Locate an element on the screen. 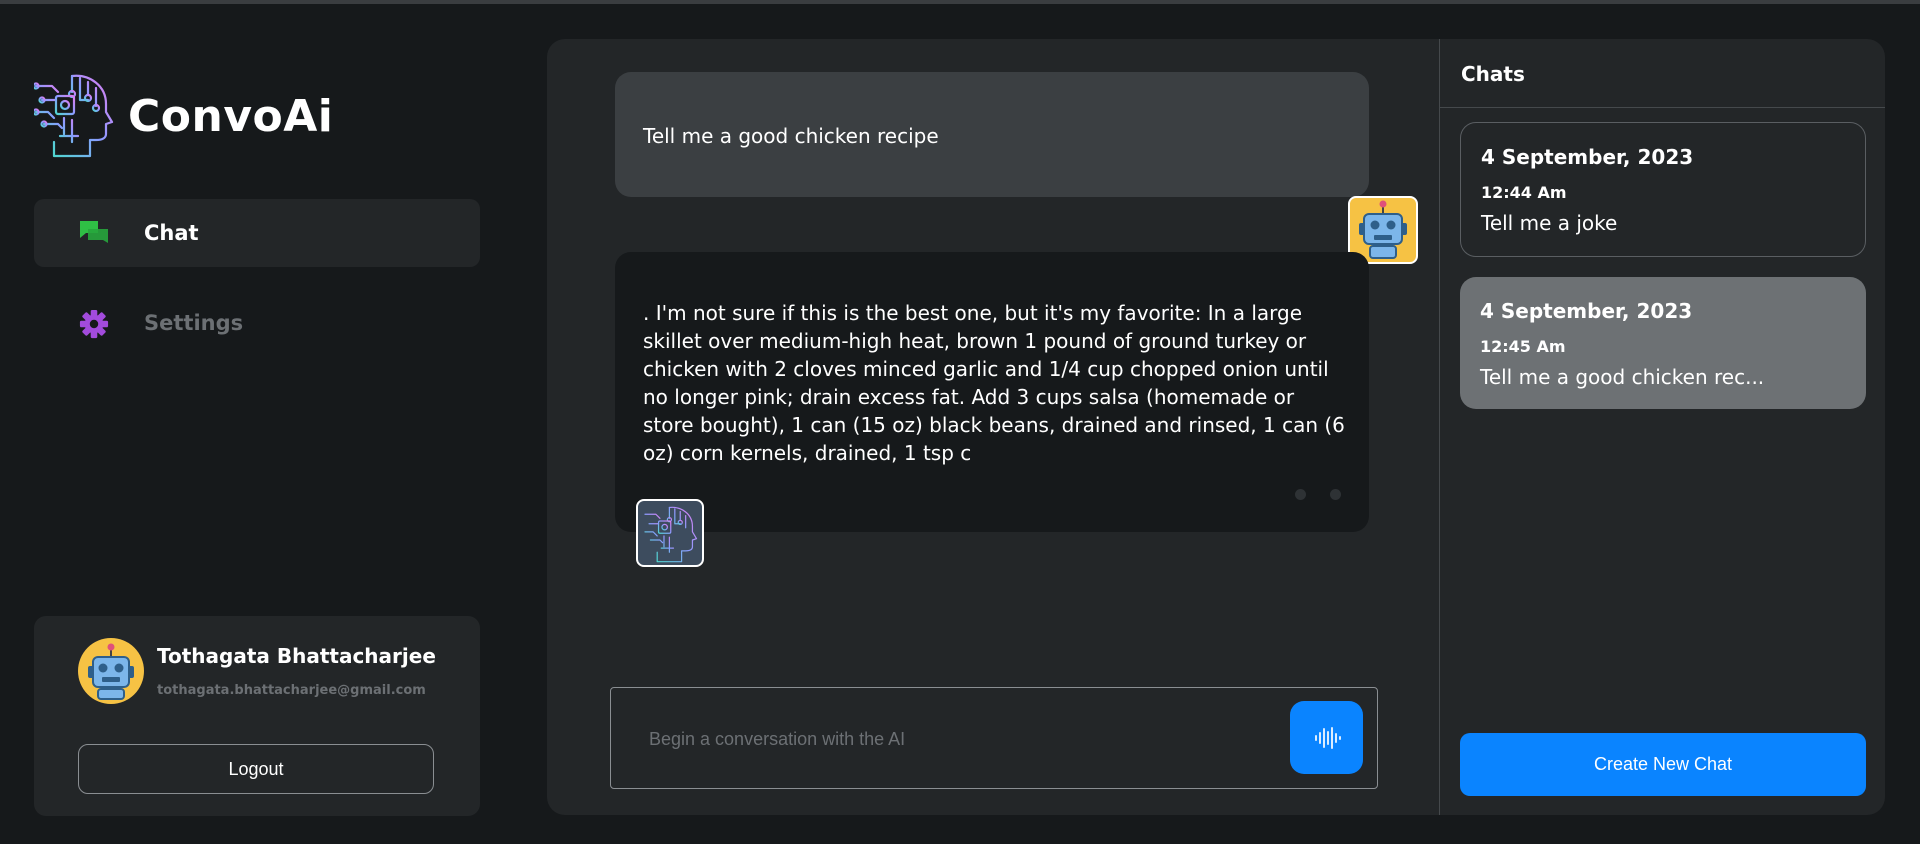 The width and height of the screenshot is (1920, 844). gear-icon is located at coordinates (94, 324).